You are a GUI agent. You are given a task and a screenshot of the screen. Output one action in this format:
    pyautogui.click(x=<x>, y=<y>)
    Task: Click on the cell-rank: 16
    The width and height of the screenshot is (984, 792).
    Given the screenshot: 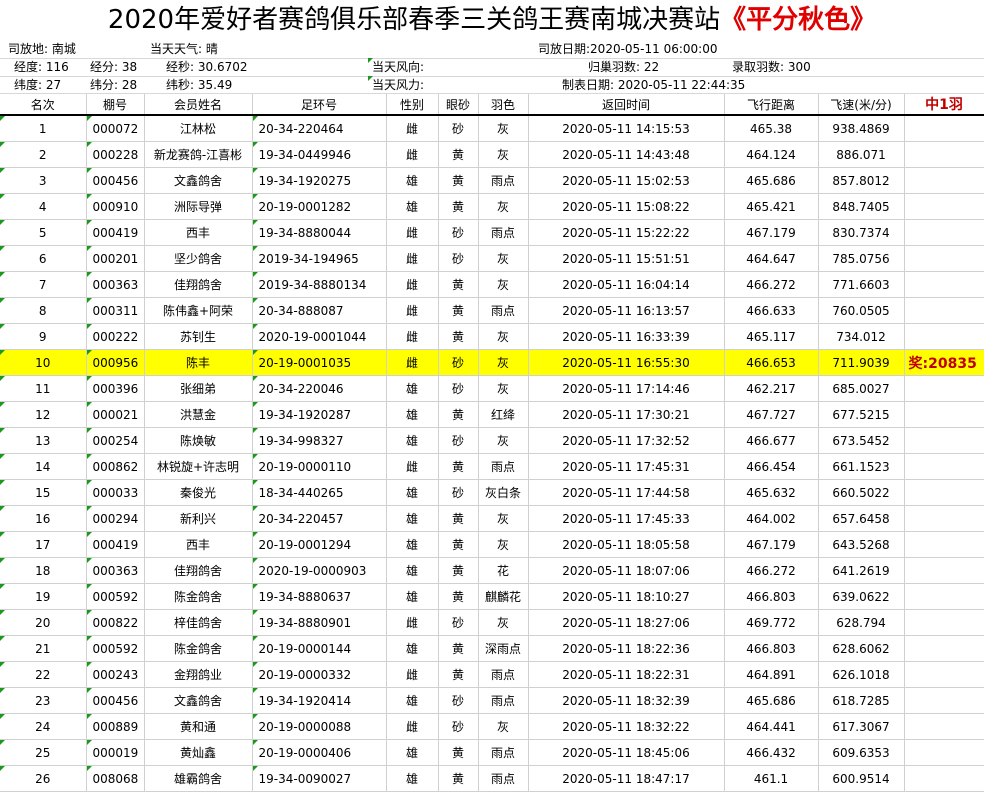 What is the action you would take?
    pyautogui.click(x=43, y=518)
    